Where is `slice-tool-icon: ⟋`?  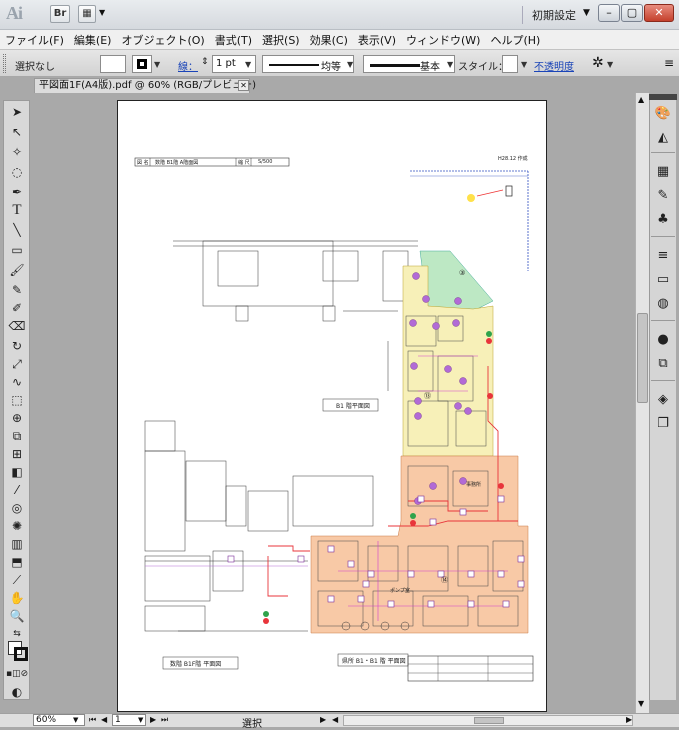
slice-tool-icon: ⟋ is located at coordinates (17, 580).